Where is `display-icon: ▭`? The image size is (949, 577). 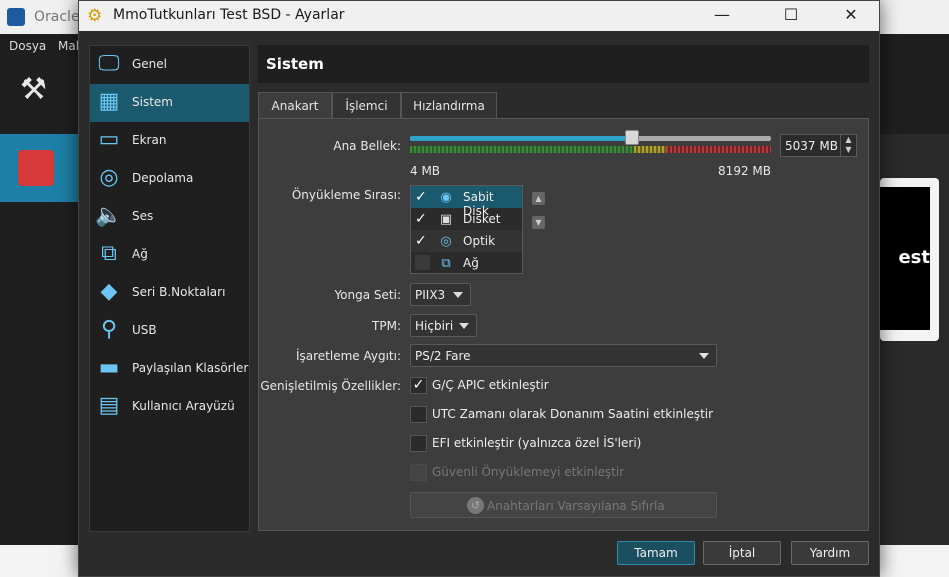 display-icon: ▭ is located at coordinates (109, 139).